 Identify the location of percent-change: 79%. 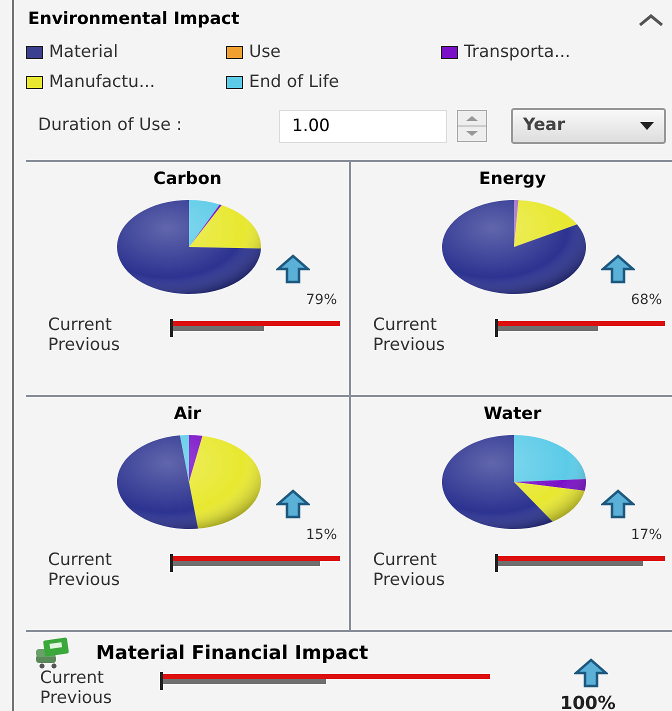
(321, 300).